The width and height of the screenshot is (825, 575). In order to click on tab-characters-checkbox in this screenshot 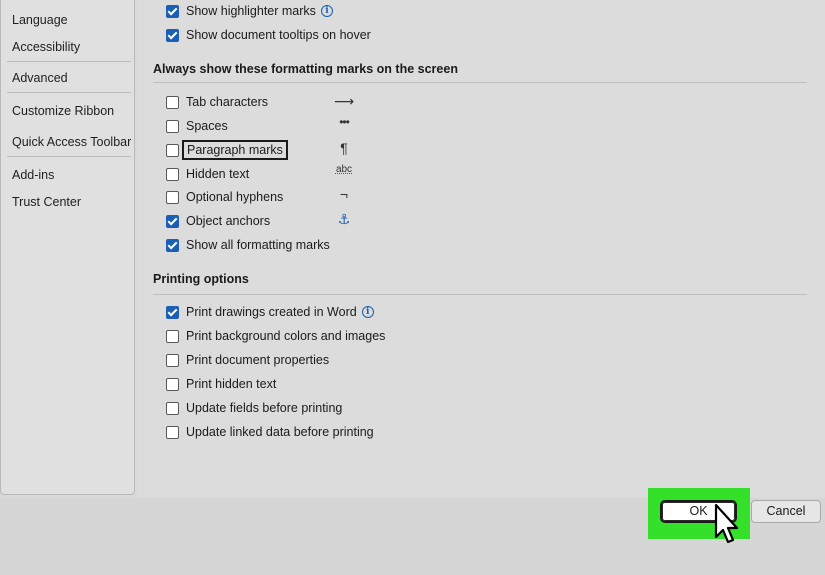, I will do `click(172, 102)`.